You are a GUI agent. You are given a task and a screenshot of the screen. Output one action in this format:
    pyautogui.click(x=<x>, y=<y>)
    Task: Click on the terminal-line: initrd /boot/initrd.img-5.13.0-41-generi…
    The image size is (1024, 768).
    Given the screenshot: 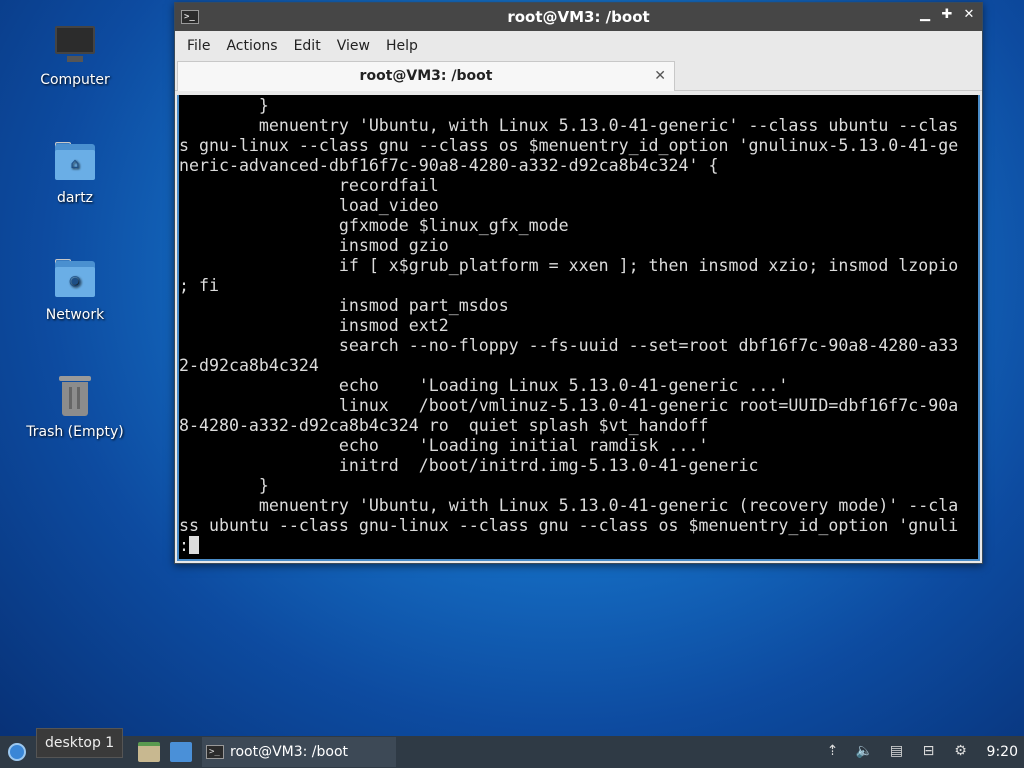 What is the action you would take?
    pyautogui.click(x=469, y=465)
    